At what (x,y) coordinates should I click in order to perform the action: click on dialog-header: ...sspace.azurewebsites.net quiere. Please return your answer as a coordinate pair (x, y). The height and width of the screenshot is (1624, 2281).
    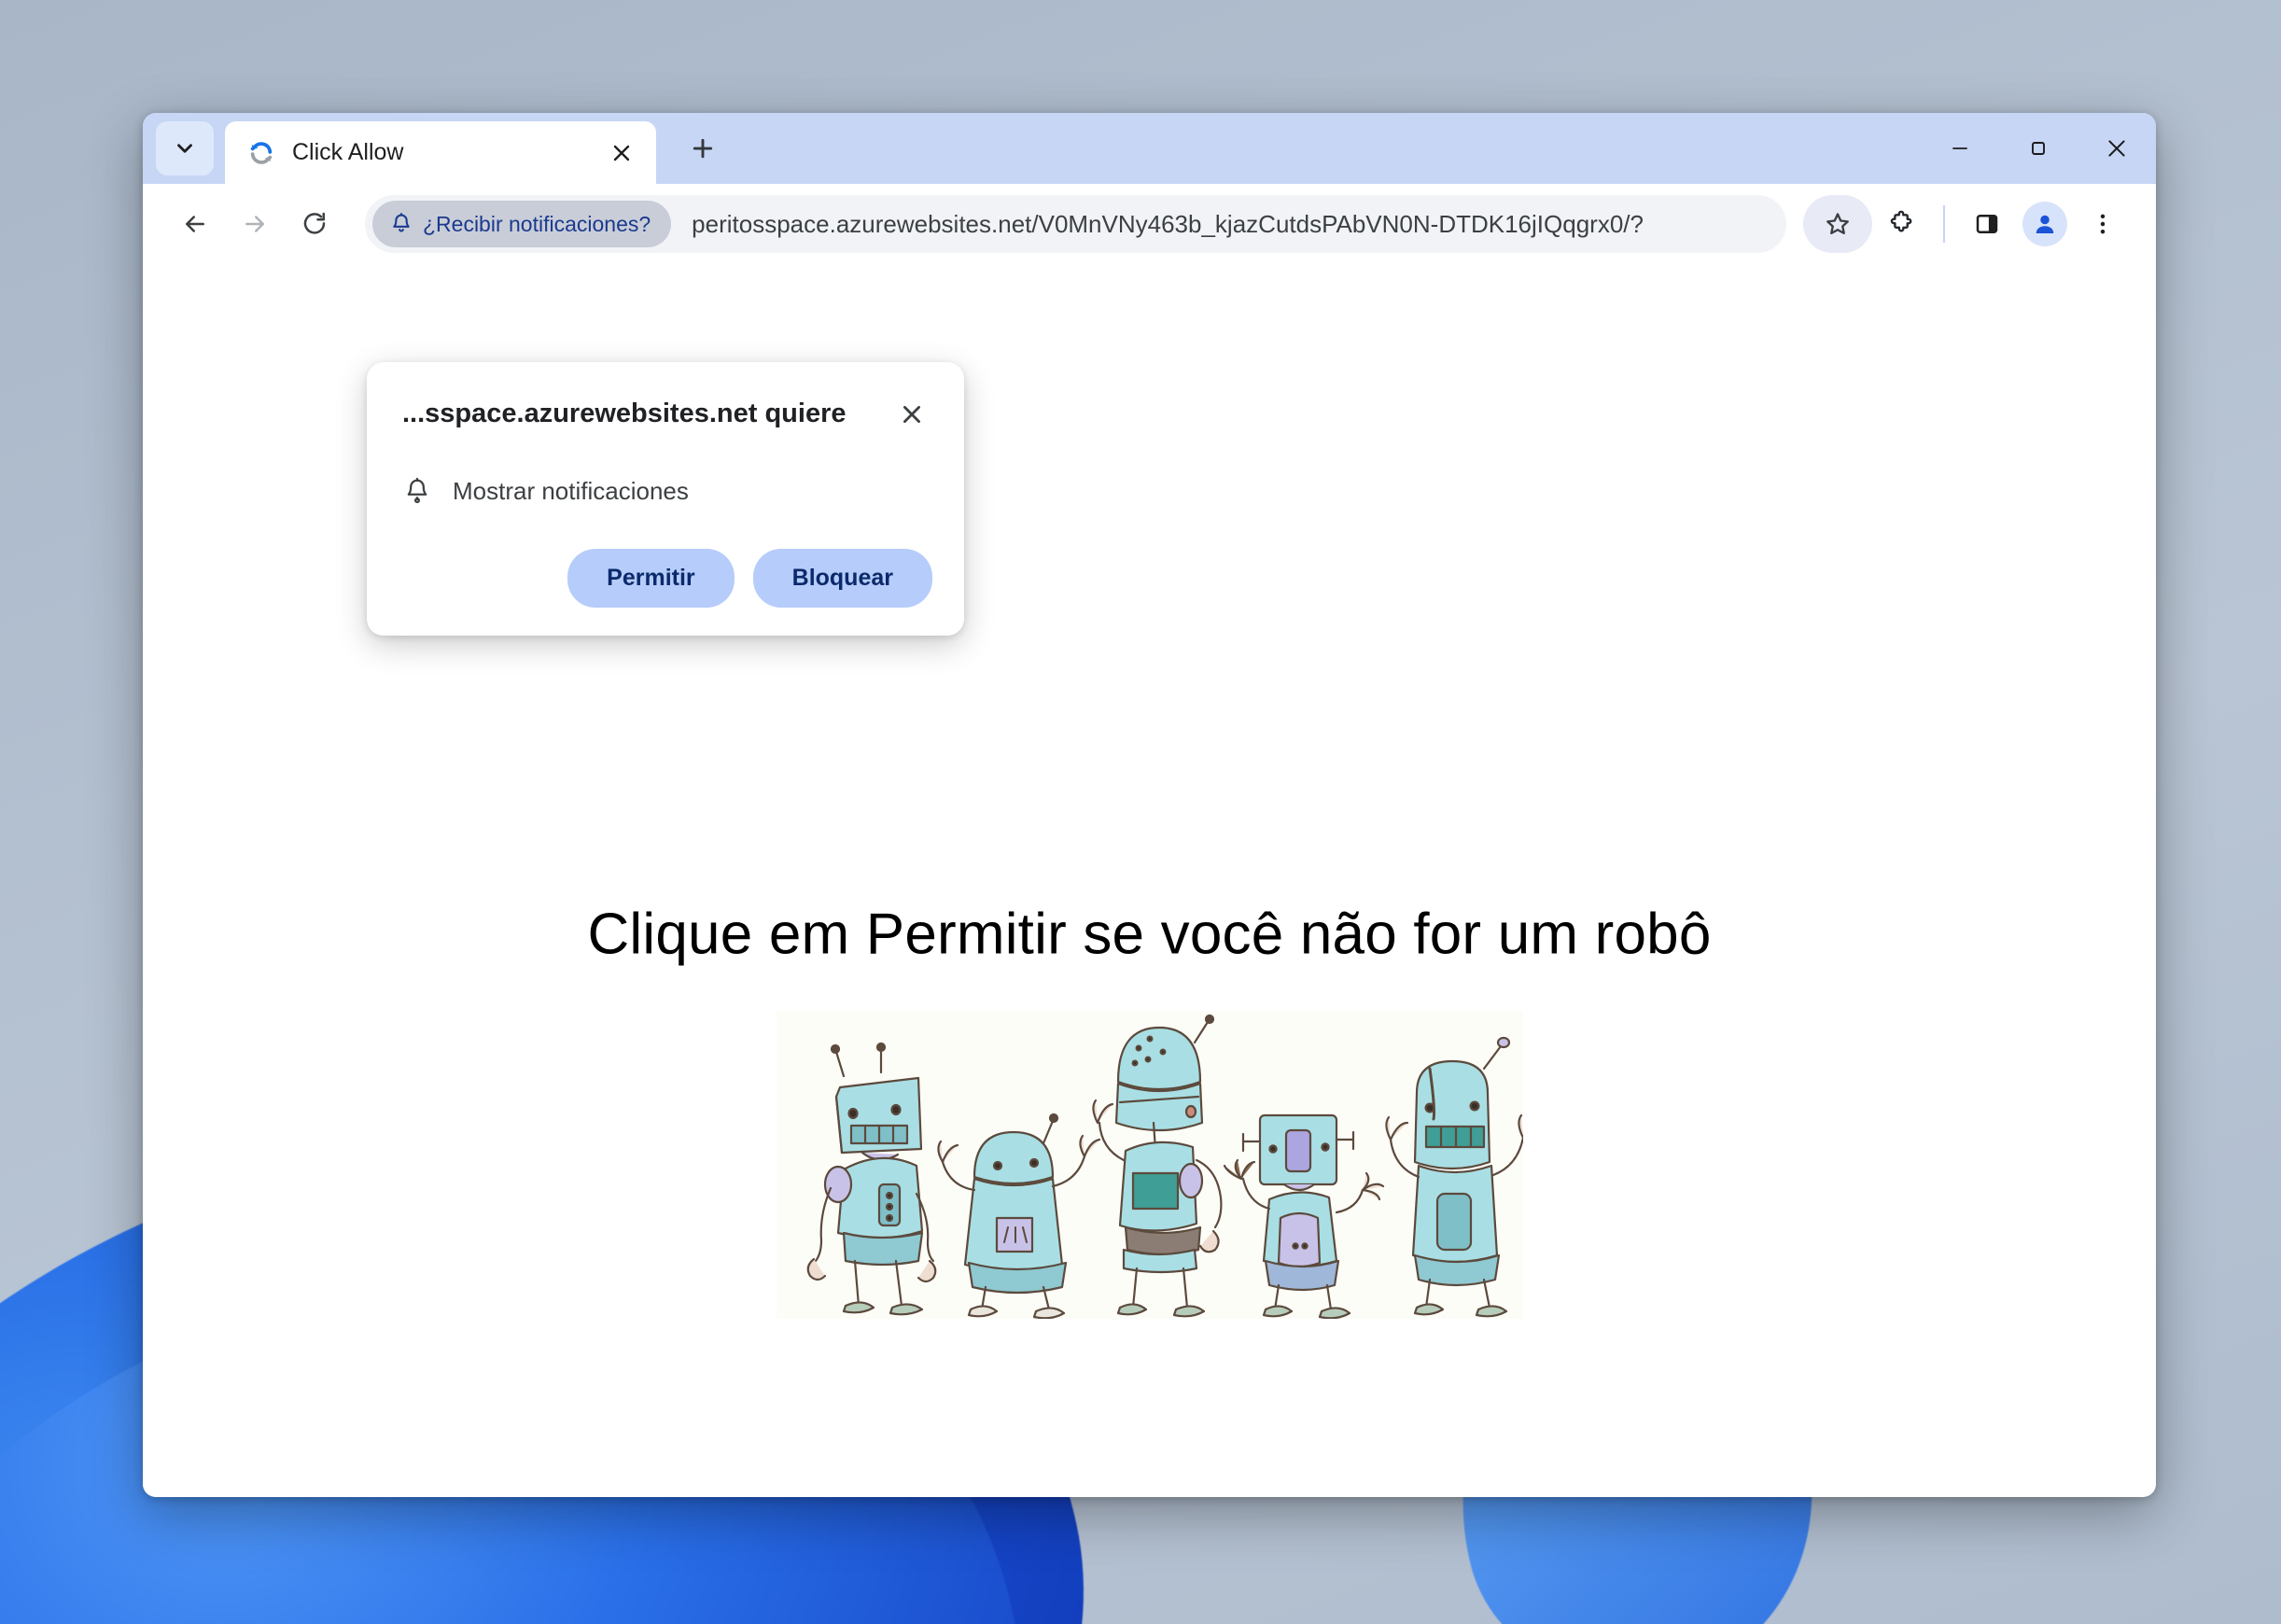
    Looking at the image, I should click on (667, 414).